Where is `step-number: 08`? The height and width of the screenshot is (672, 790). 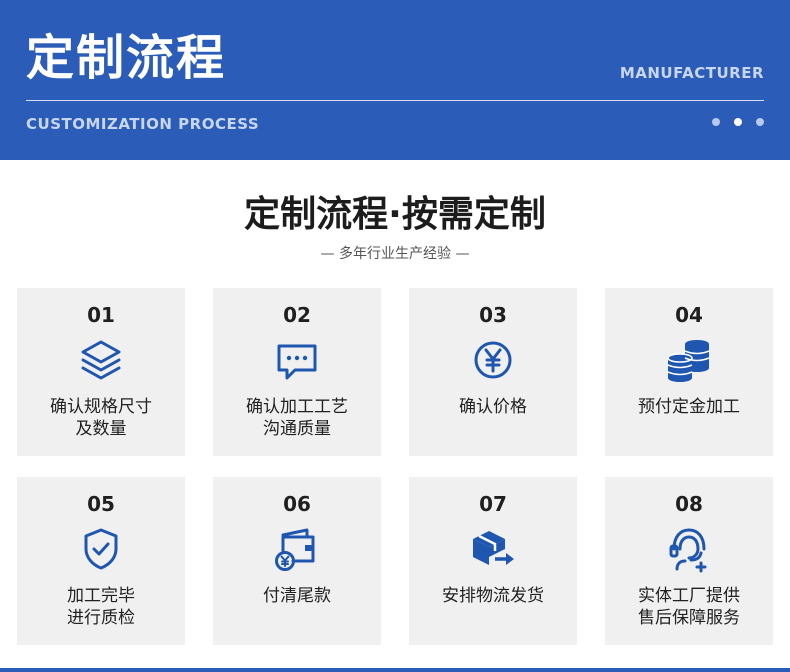
step-number: 08 is located at coordinates (689, 504).